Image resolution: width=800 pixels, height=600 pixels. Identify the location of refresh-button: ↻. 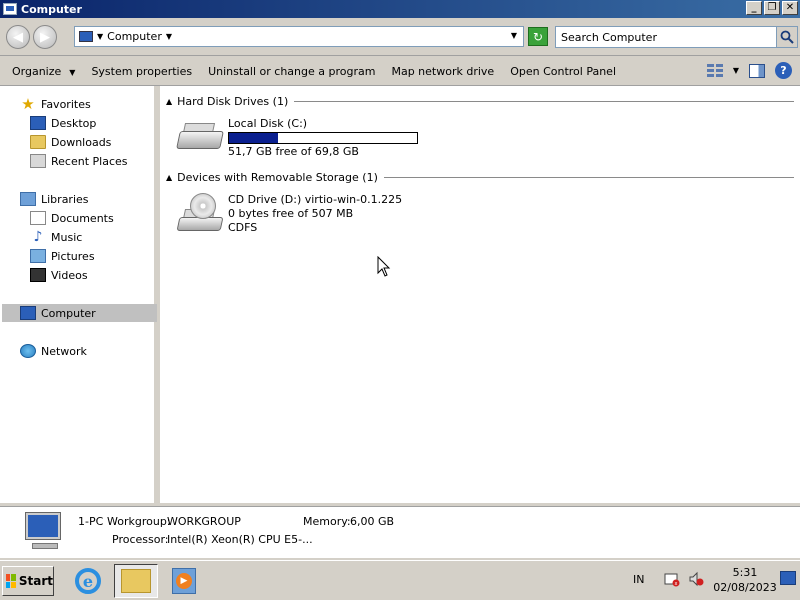
(538, 36).